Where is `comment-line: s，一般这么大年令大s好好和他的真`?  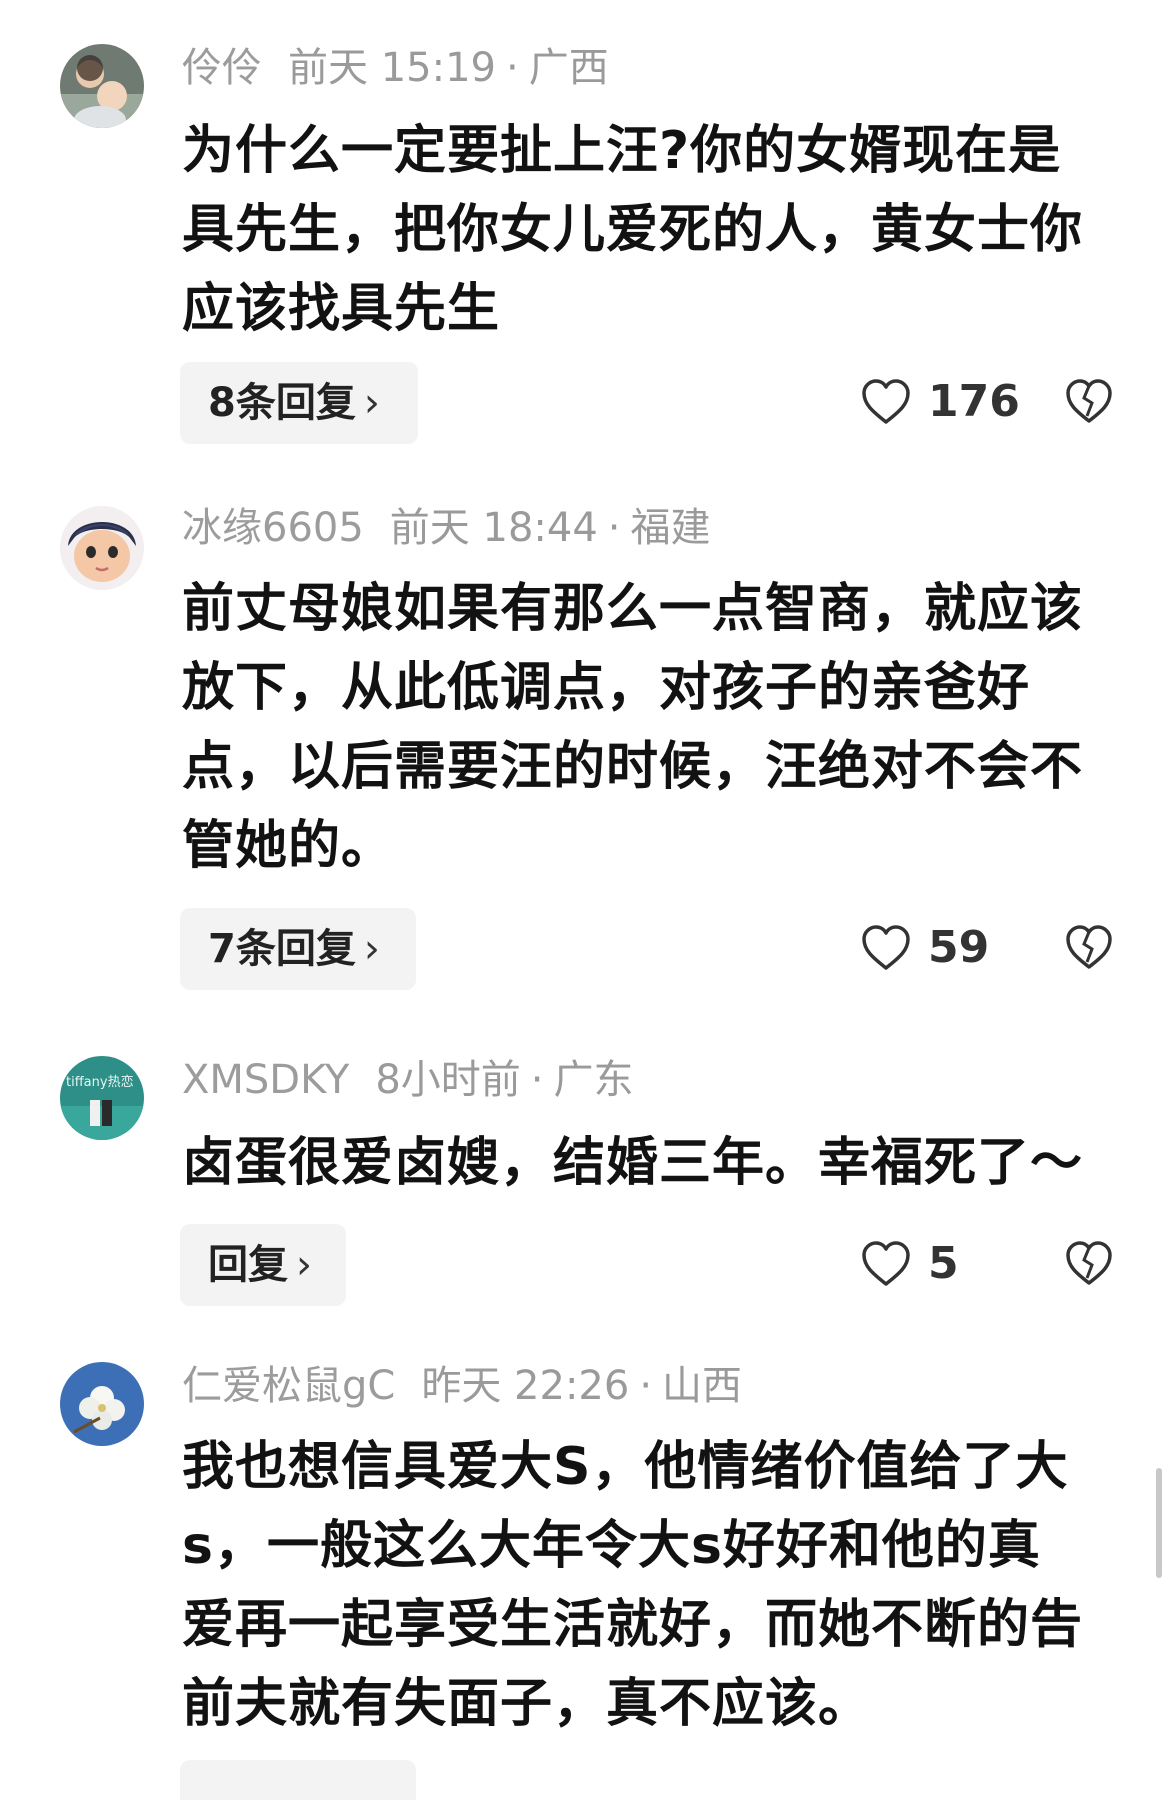 comment-line: s，一般这么大年令大s好好和他的真 is located at coordinates (611, 1546).